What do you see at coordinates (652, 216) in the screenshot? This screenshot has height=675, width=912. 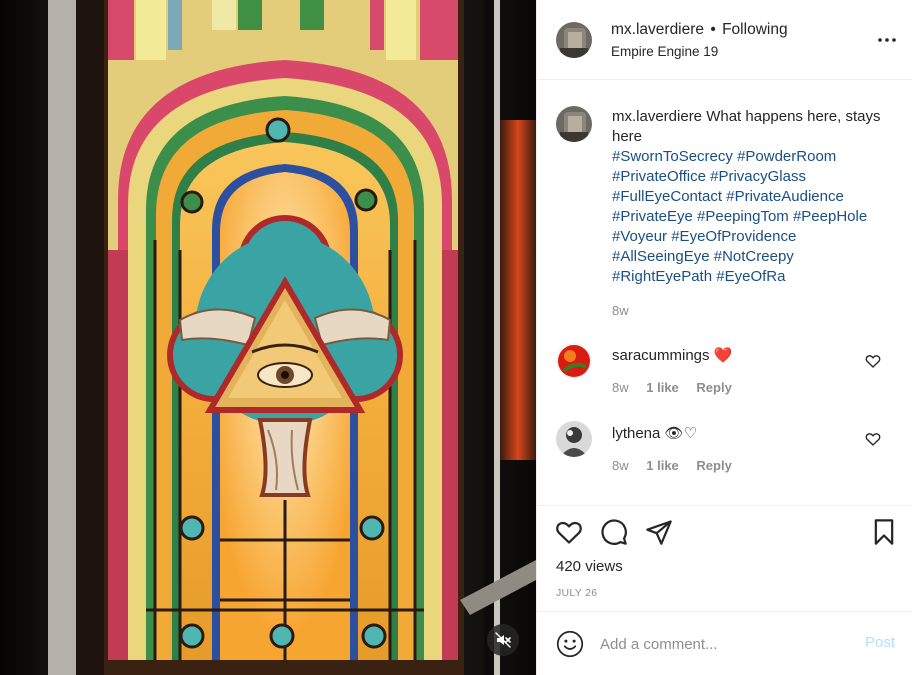 I see `hashtag-link: #PrivateEye` at bounding box center [652, 216].